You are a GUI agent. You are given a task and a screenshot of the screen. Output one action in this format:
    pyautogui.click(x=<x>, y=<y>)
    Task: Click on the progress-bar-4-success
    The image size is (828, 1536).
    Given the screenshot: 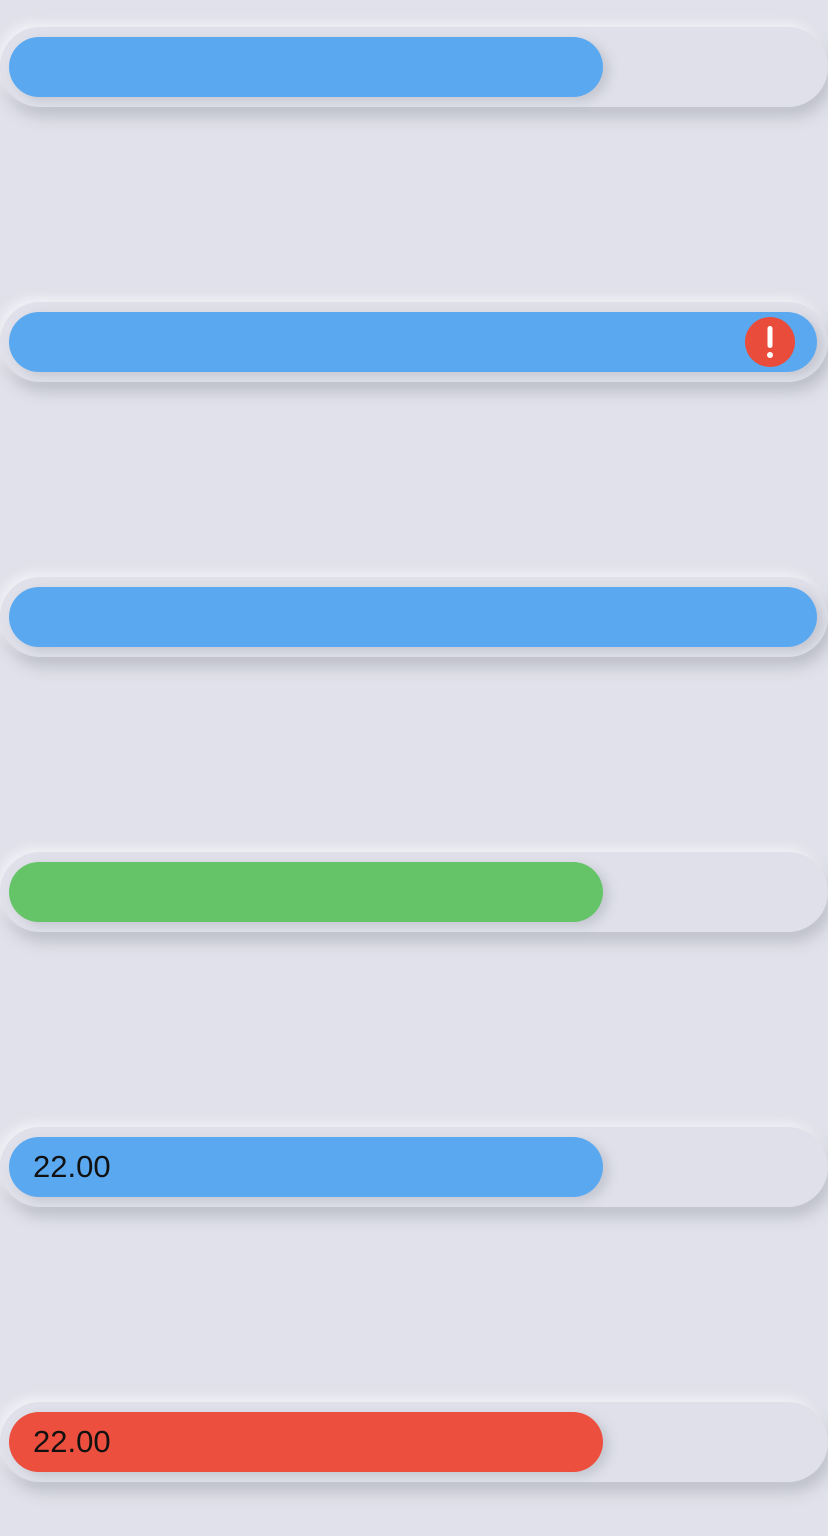 What is the action you would take?
    pyautogui.click(x=414, y=892)
    